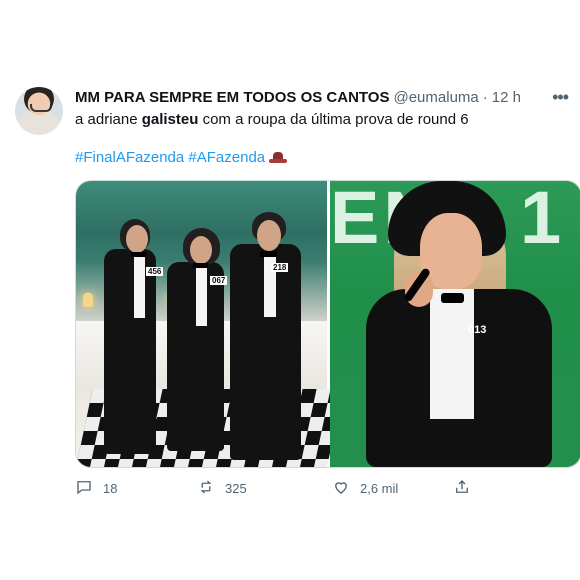 Image resolution: width=580 pixels, height=580 pixels. I want to click on heart-icon, so click(341, 488).